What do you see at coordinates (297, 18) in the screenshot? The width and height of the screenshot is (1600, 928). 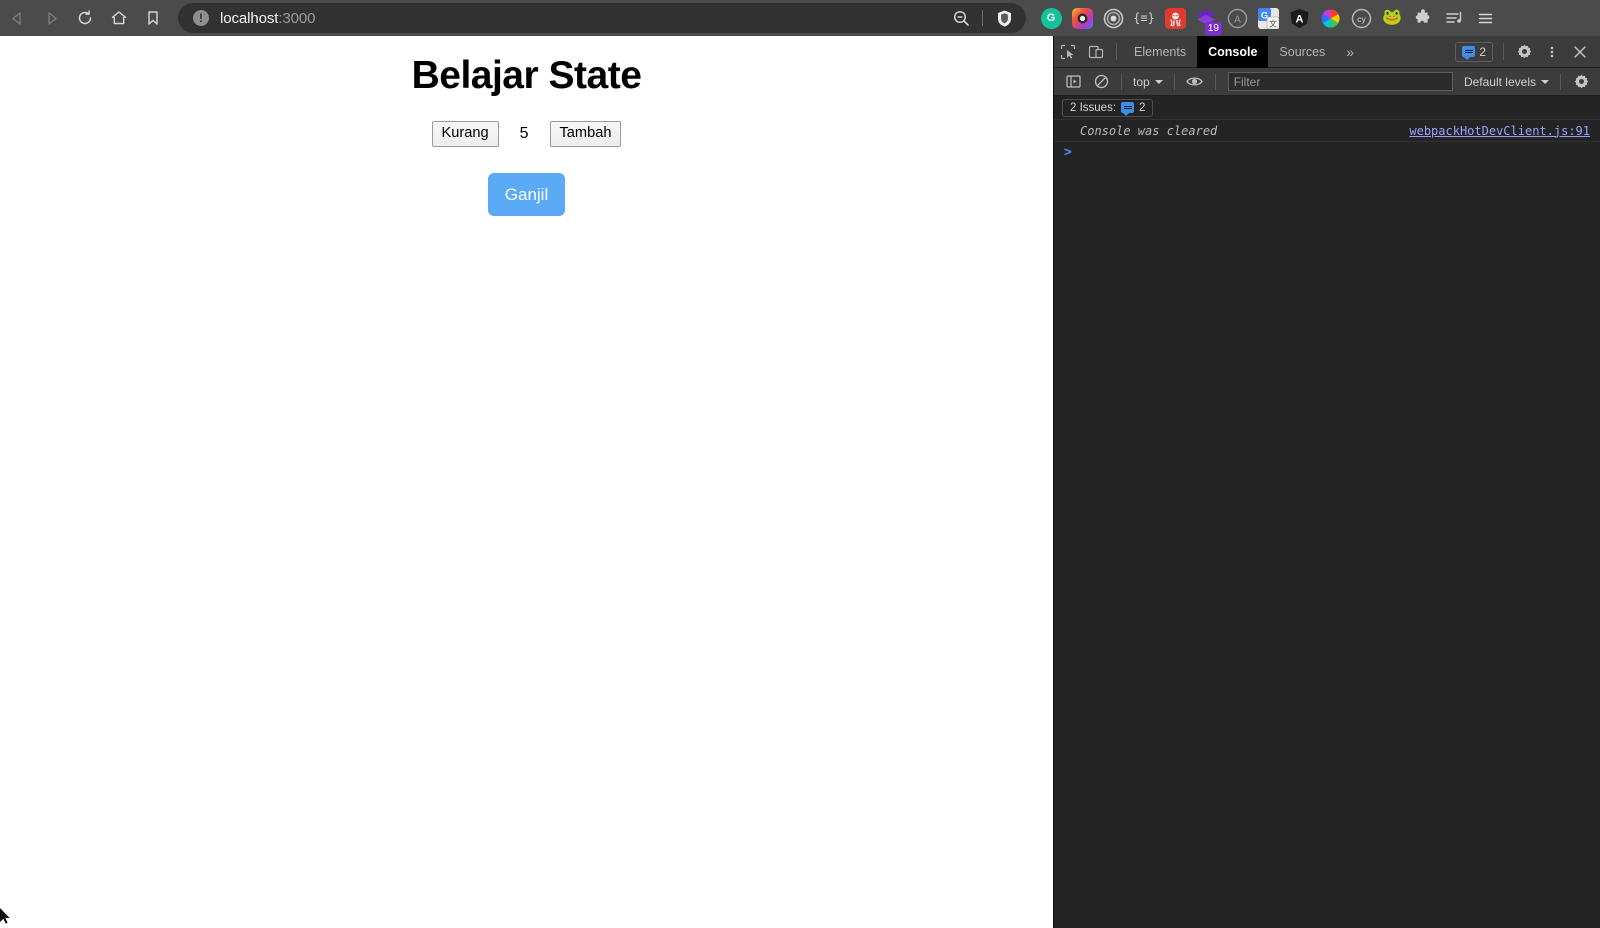 I see `url-port: :3000` at bounding box center [297, 18].